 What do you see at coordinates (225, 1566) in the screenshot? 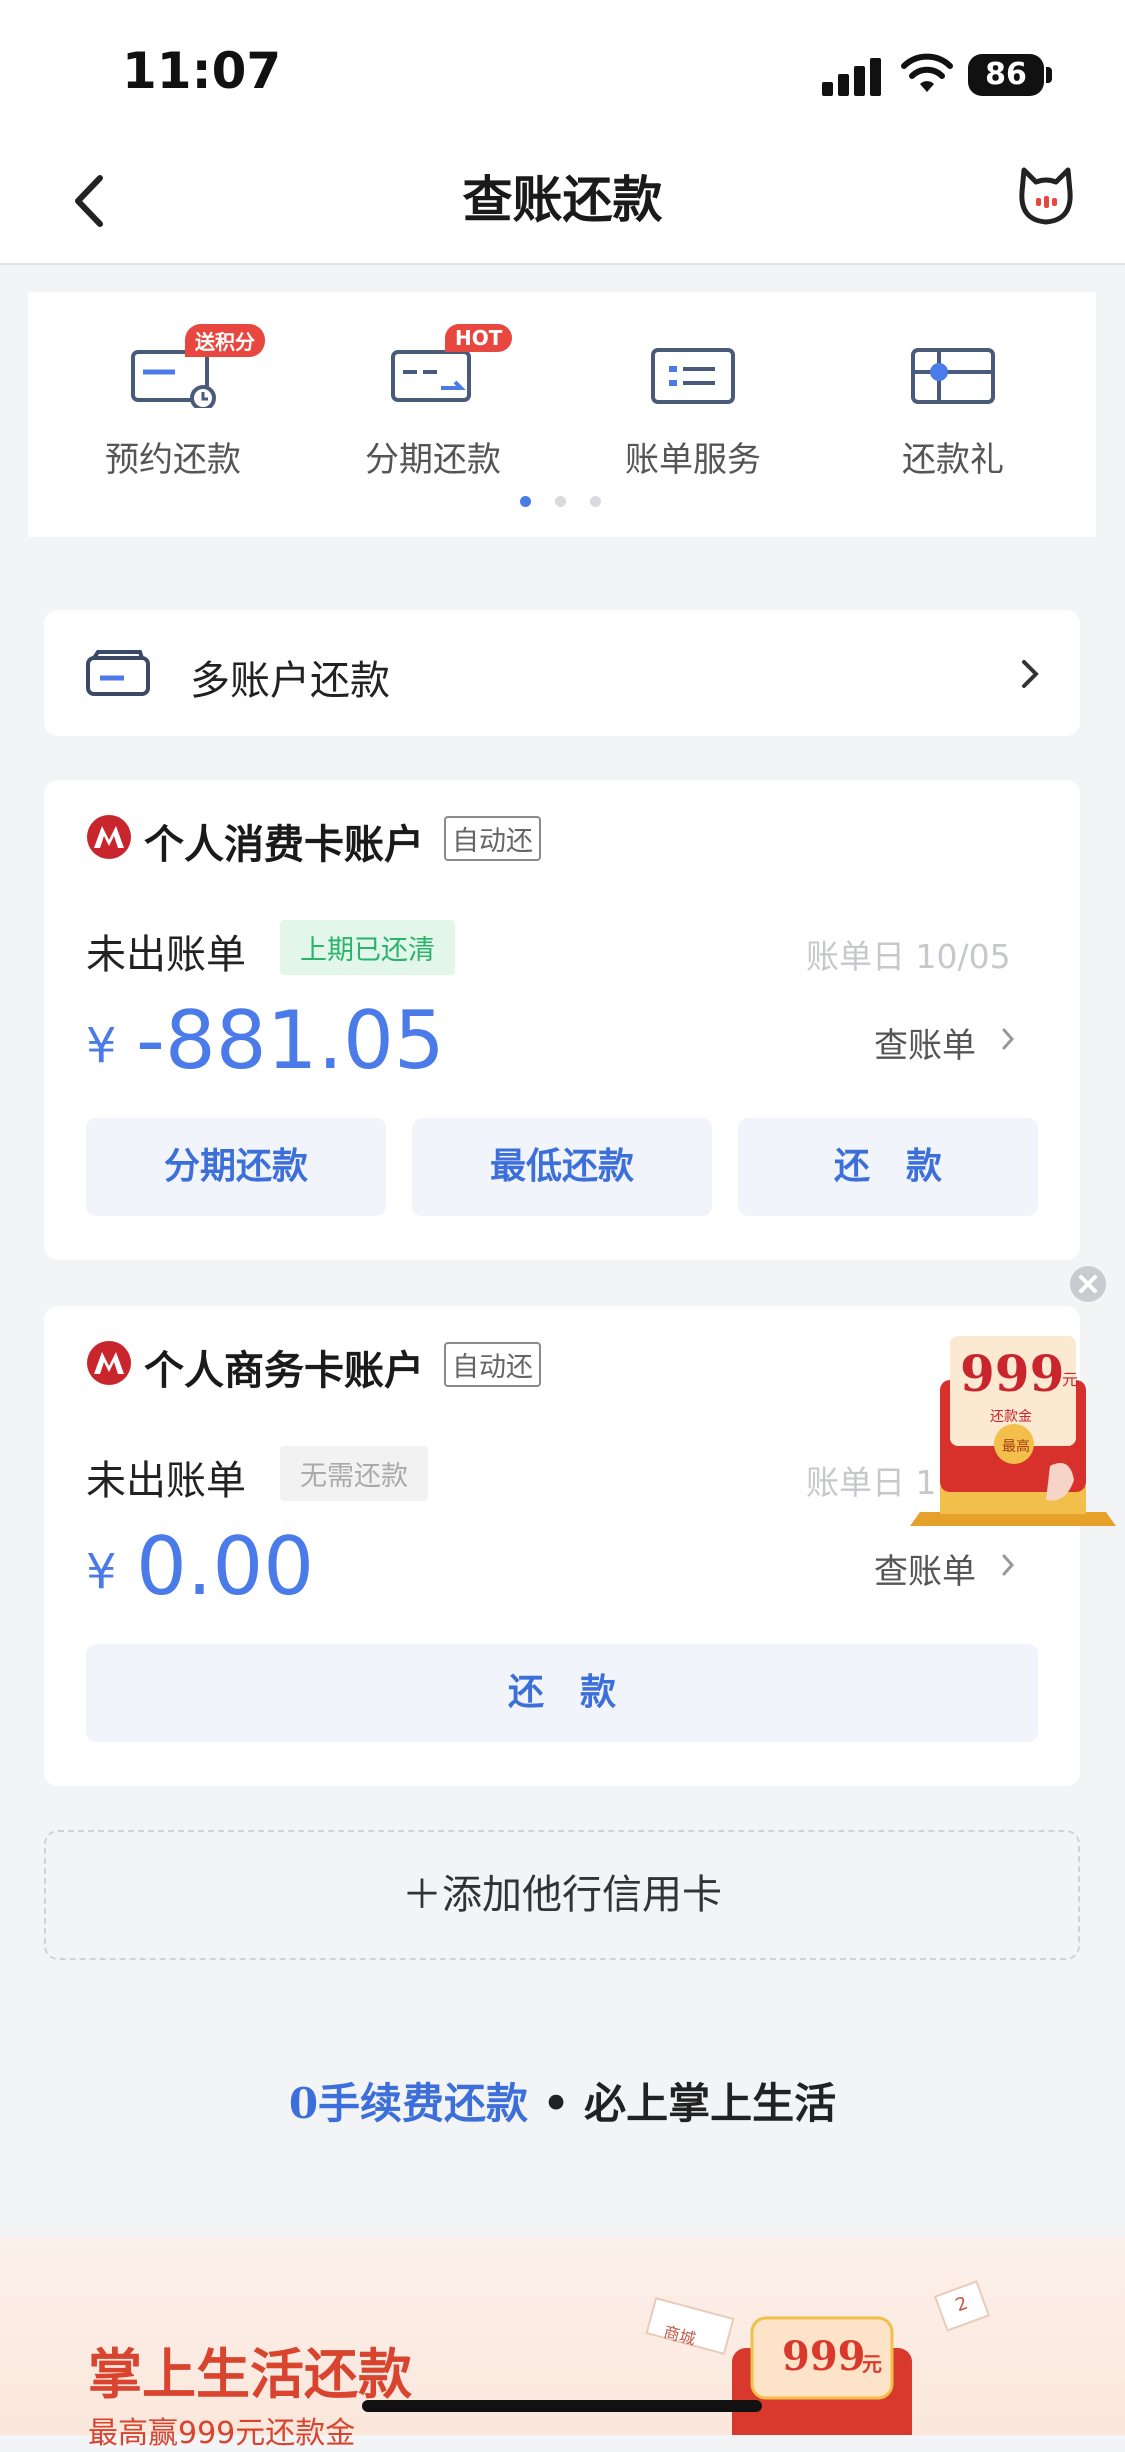
I see `balance-amount: 0.00` at bounding box center [225, 1566].